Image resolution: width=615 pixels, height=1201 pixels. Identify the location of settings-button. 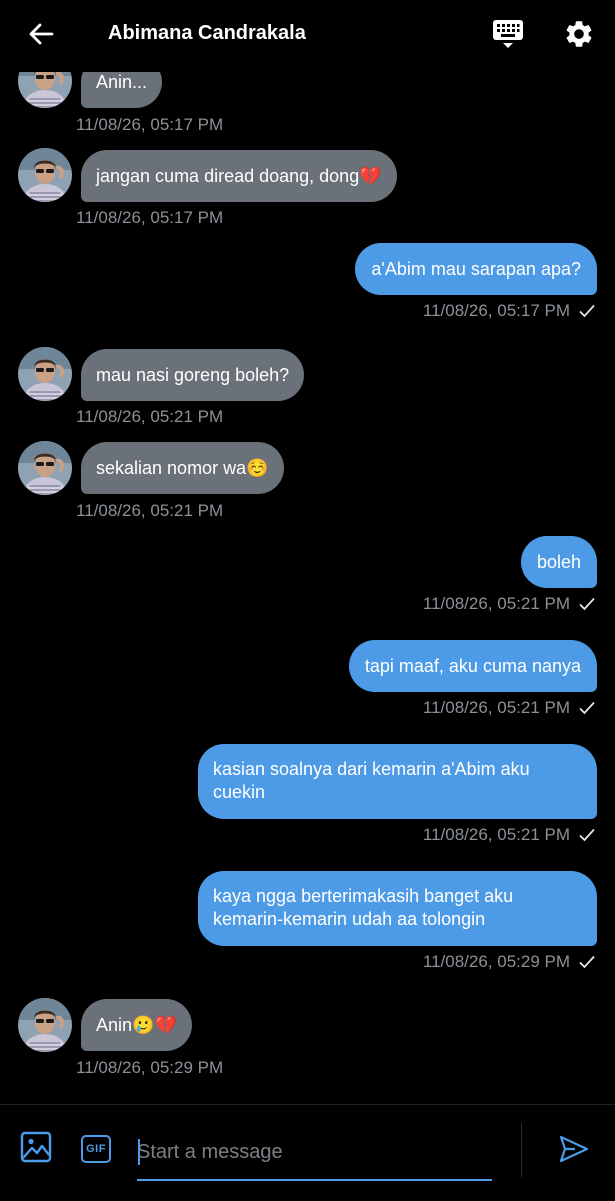
(579, 36).